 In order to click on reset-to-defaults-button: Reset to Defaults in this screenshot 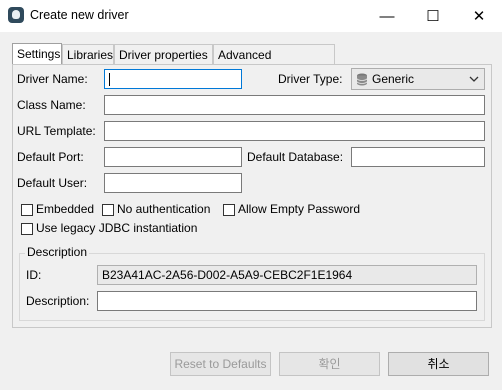, I will do `click(220, 364)`.